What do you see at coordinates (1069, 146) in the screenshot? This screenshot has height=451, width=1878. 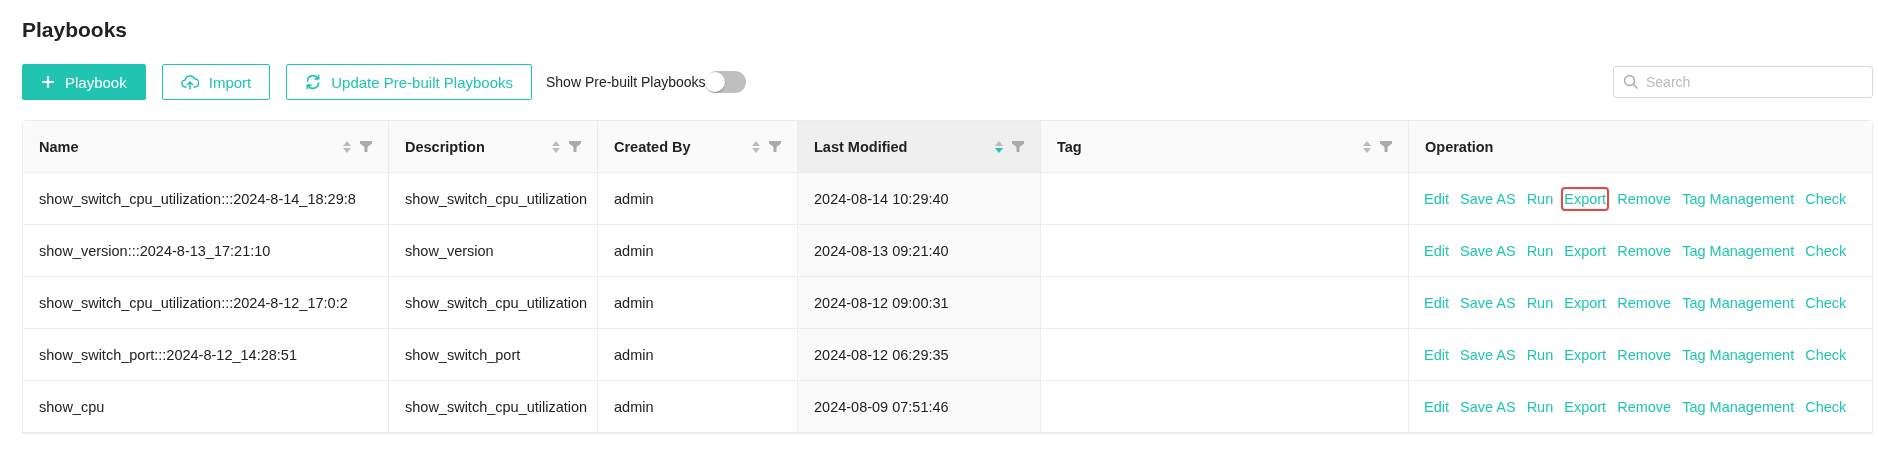 I see `column-header: Tag` at bounding box center [1069, 146].